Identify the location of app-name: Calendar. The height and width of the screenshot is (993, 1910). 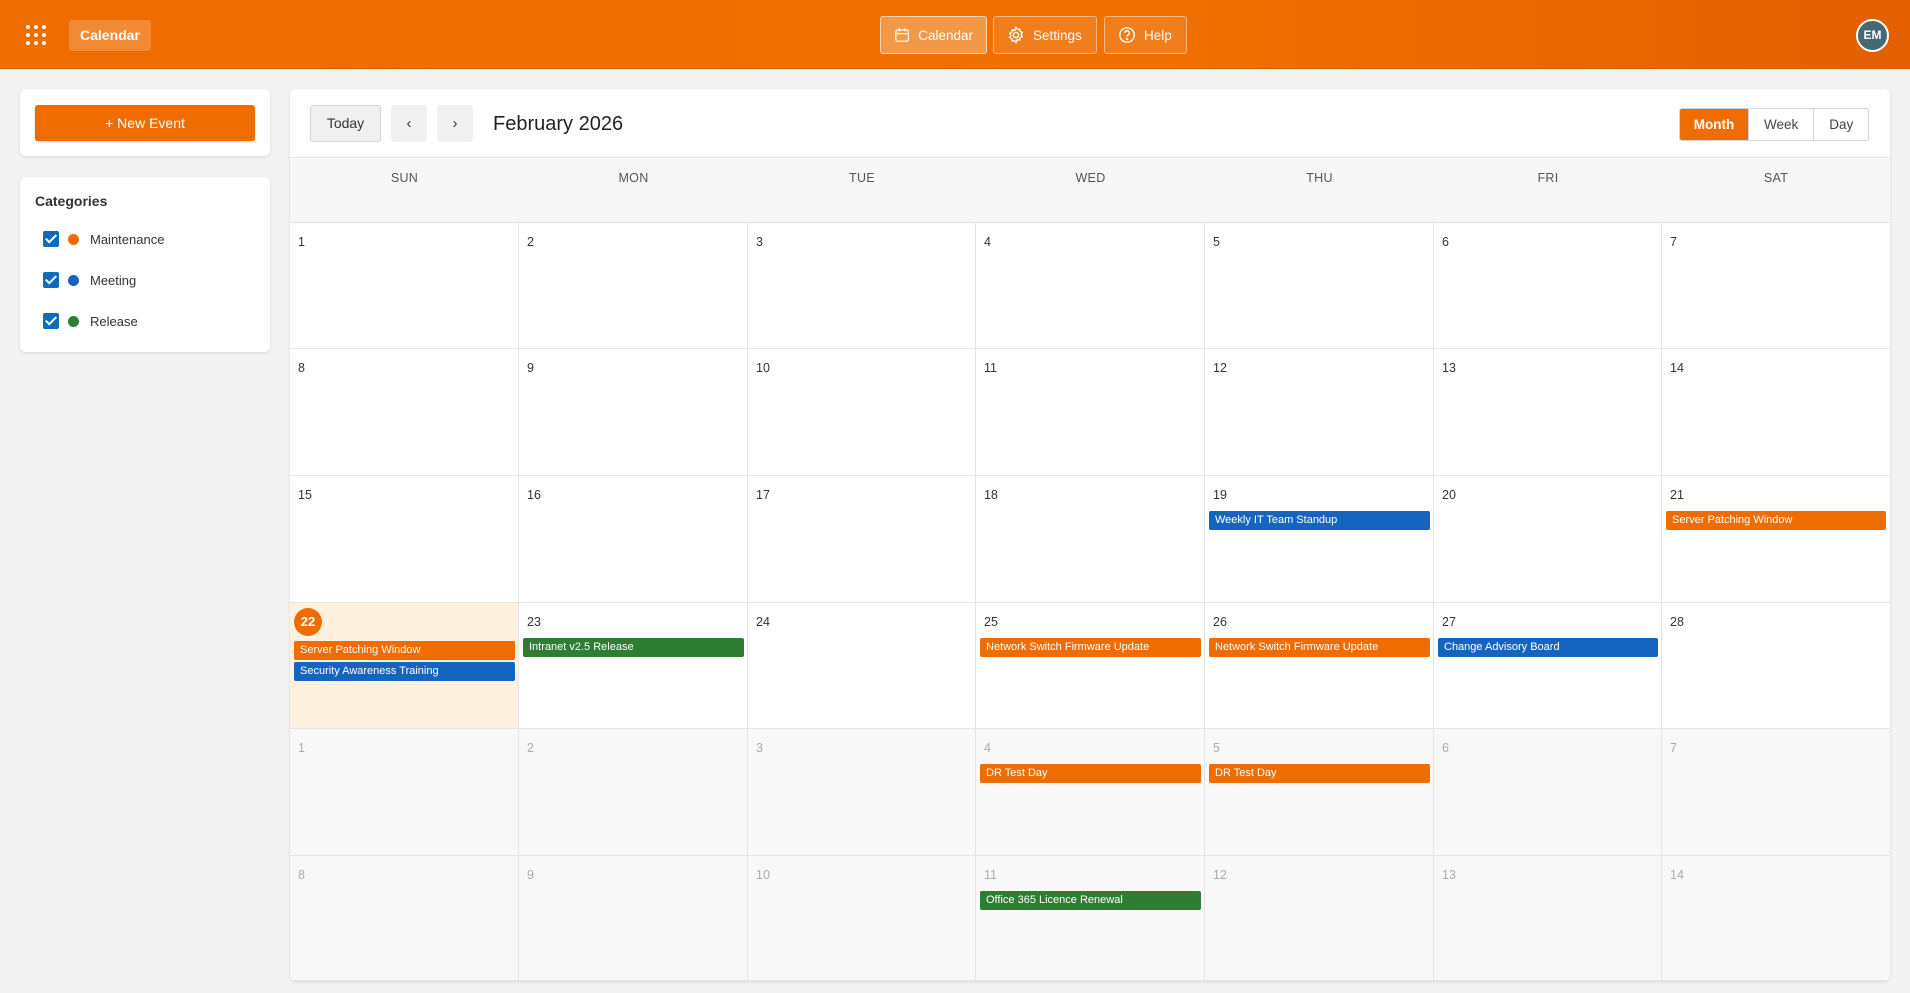
(110, 35).